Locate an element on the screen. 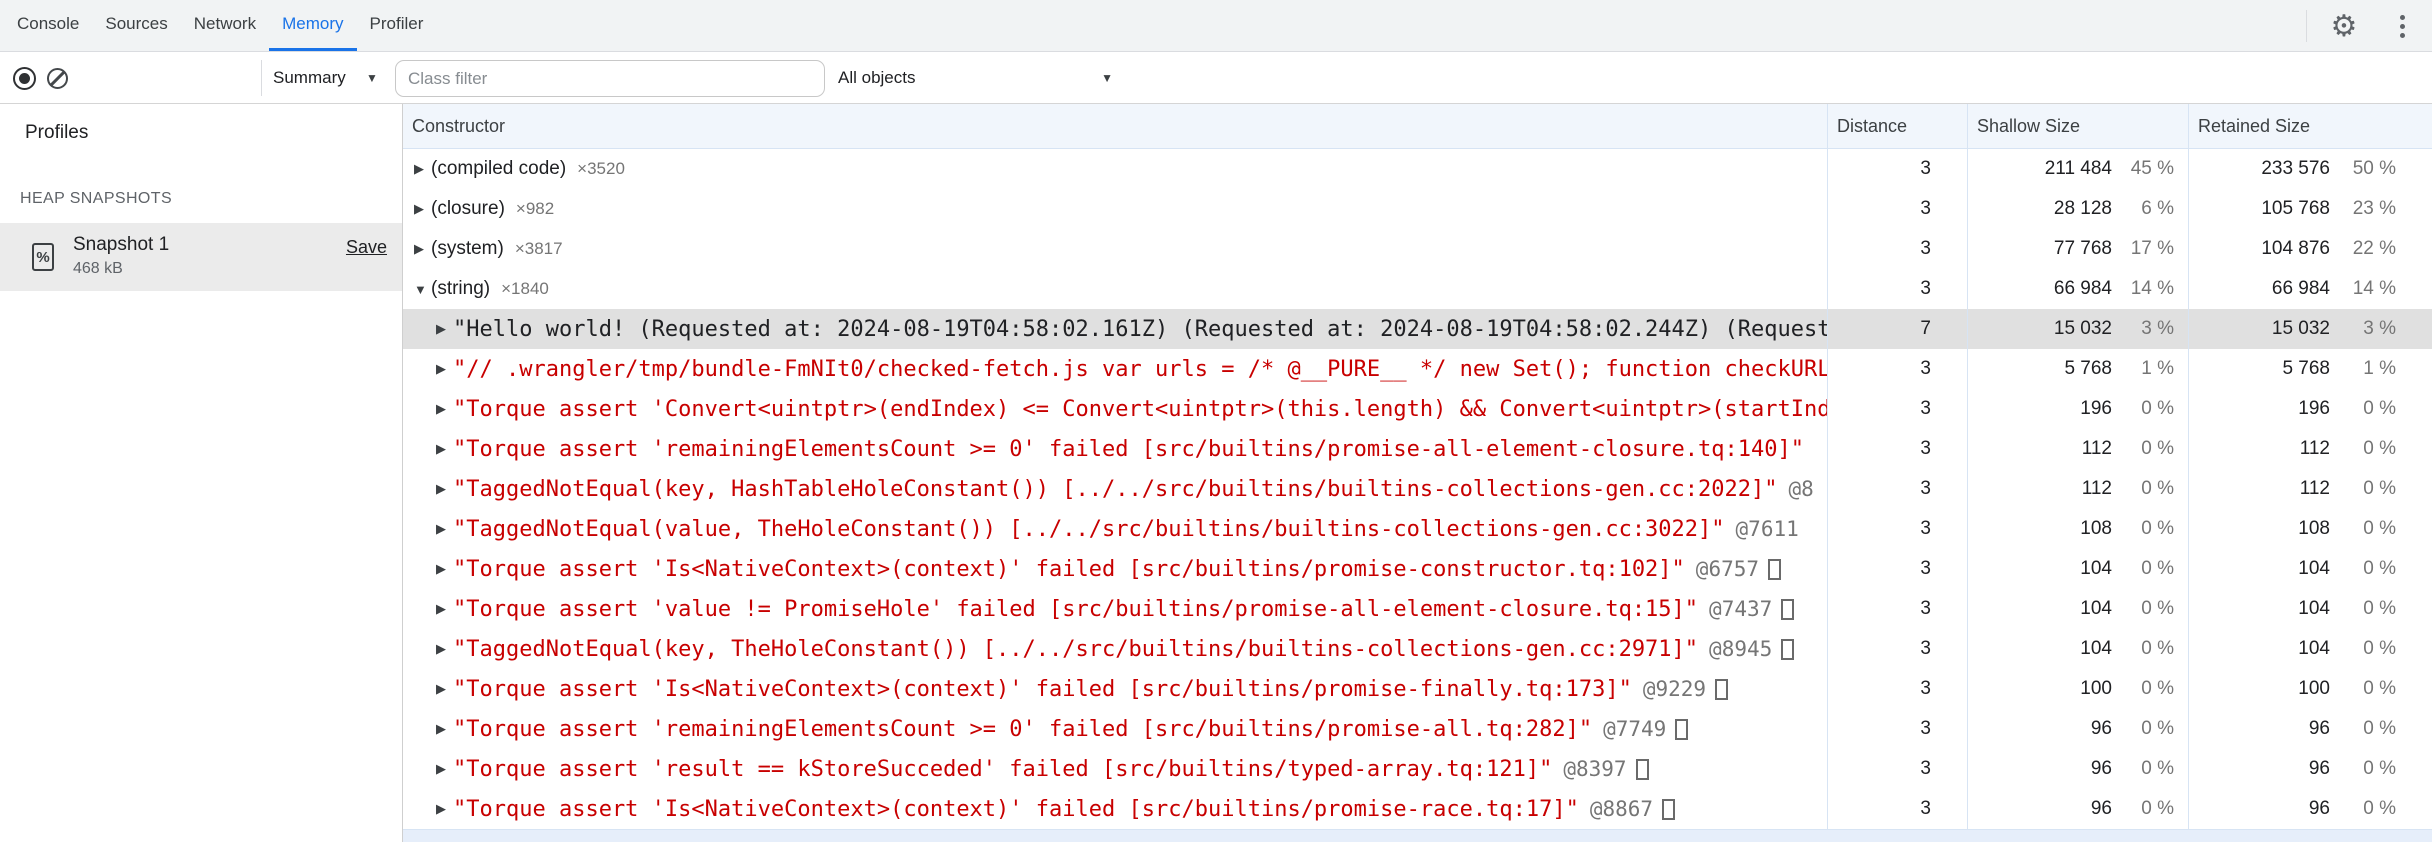 Image resolution: width=2432 pixels, height=842 pixels. retained-size-value: 104 876 is located at coordinates (2295, 248).